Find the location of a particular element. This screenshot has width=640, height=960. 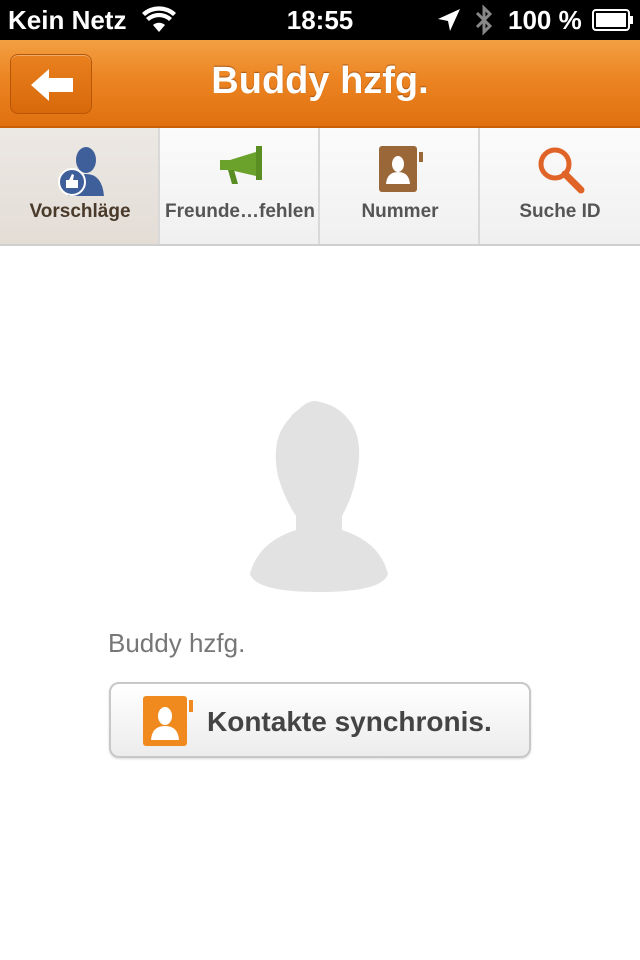

tab-label: Vorschläge is located at coordinates (80, 211).